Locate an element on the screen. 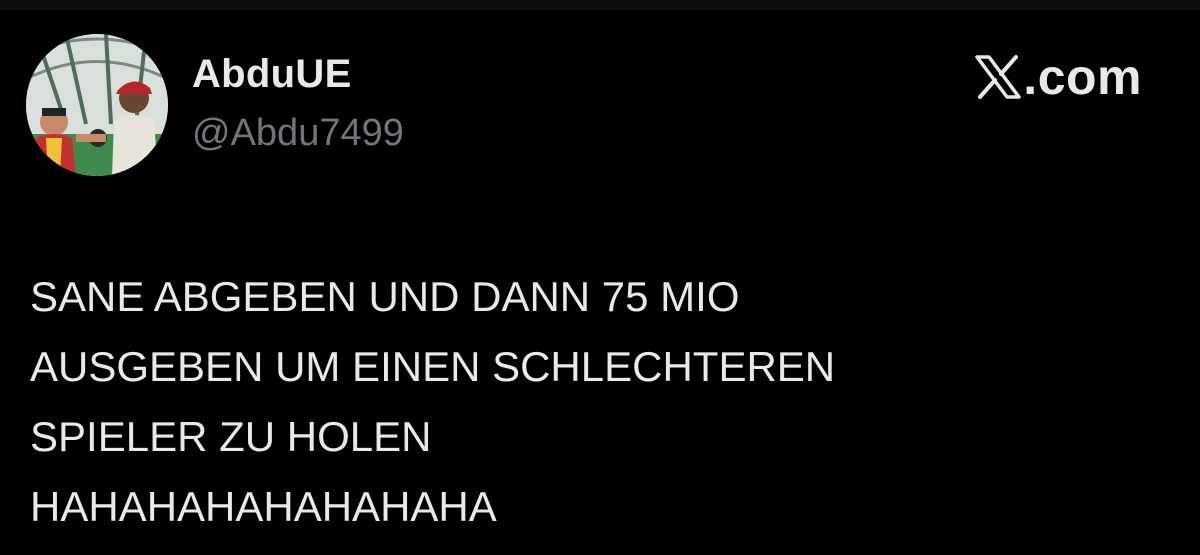 The height and width of the screenshot is (555, 1200). display-name: AbduUE is located at coordinates (272, 74).